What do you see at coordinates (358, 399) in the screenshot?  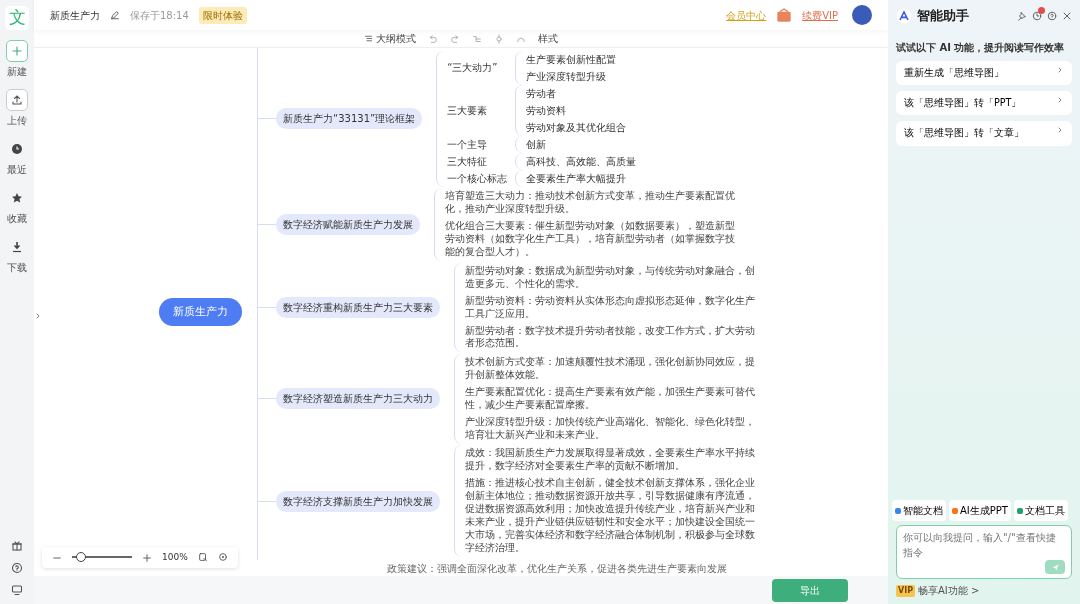 I see `topic-node: 数字经济塑造新质生产力三大动力` at bounding box center [358, 399].